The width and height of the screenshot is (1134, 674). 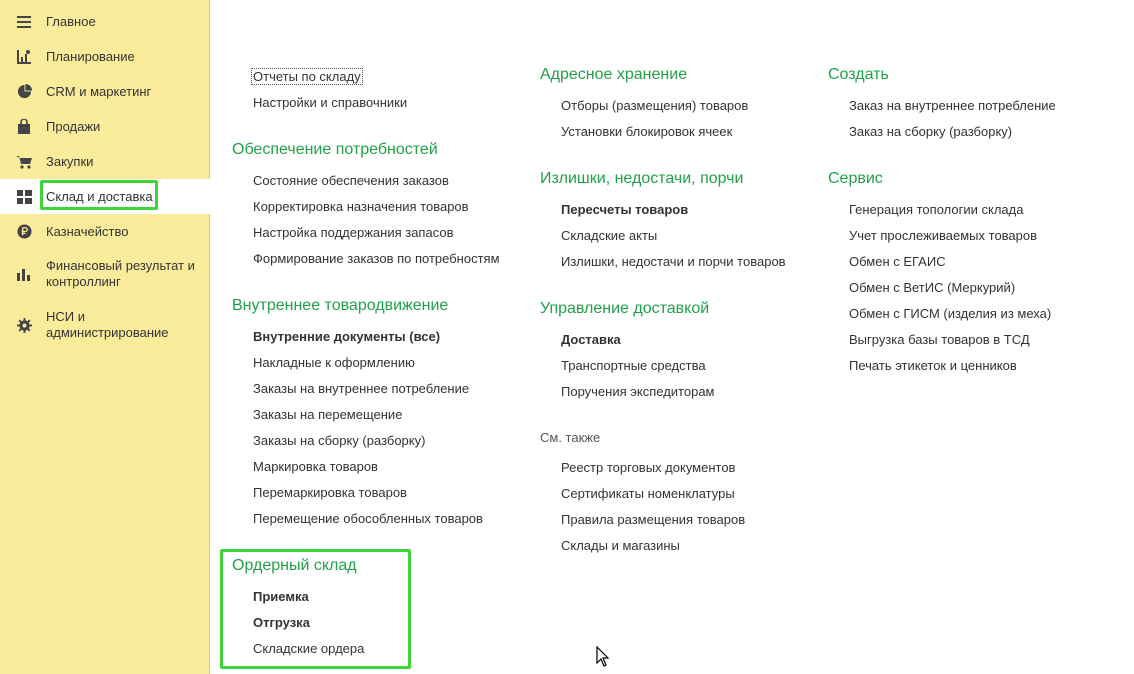 What do you see at coordinates (315, 466) in the screenshot?
I see `link-item: Маркировка товаров` at bounding box center [315, 466].